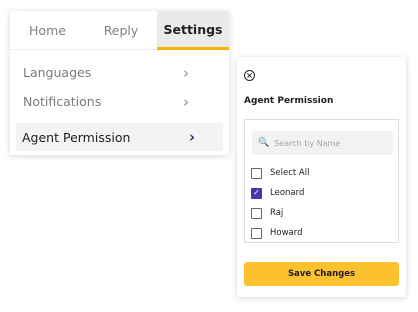 The width and height of the screenshot is (418, 312). What do you see at coordinates (321, 274) in the screenshot?
I see `save-changes-button: Save Changes` at bounding box center [321, 274].